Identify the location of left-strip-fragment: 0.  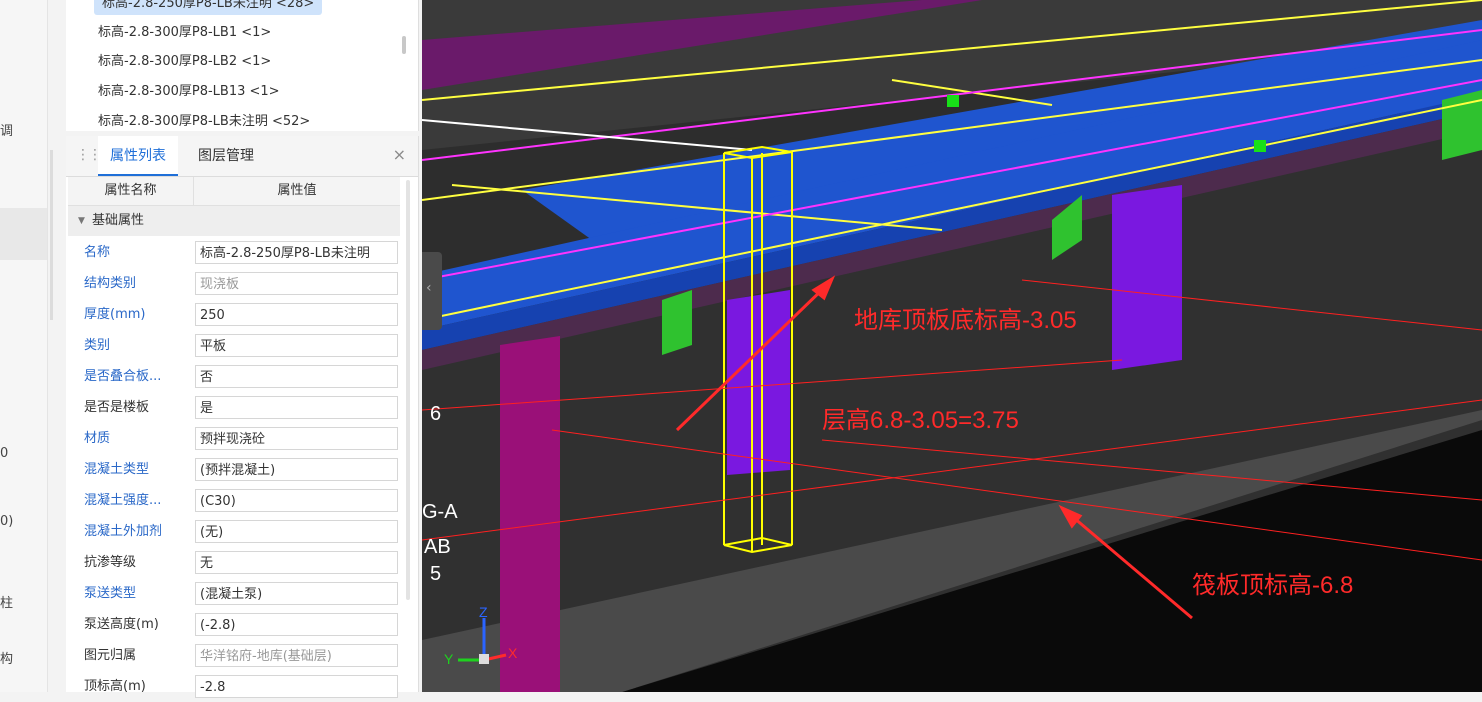
(4, 453).